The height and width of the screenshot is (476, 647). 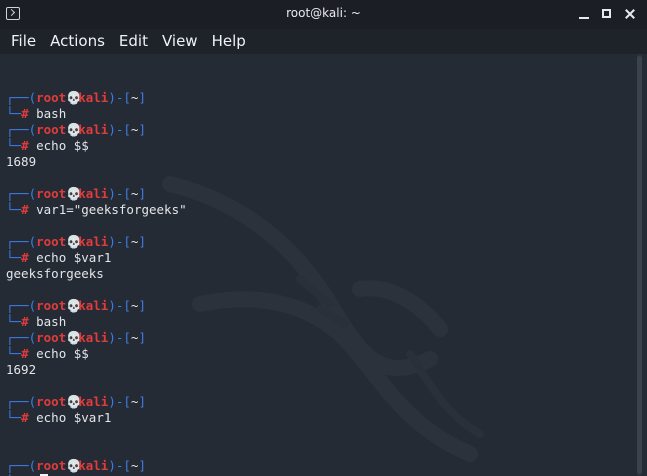 I want to click on title-bar: root@kali: ~, so click(x=323, y=14).